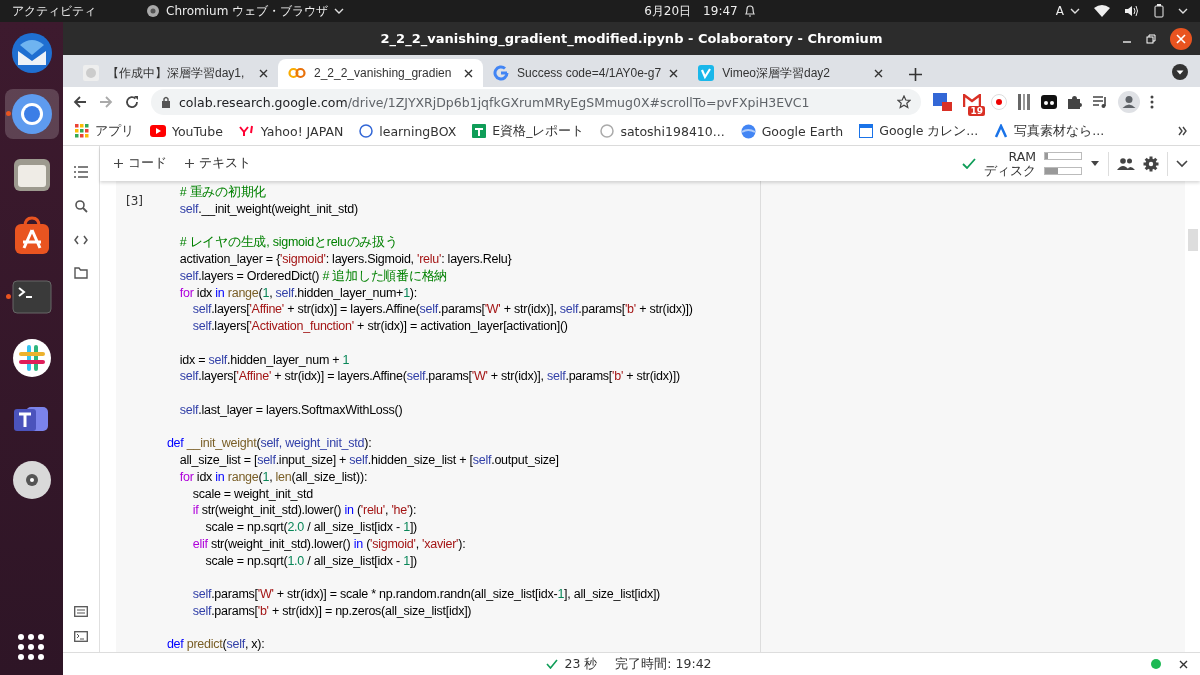  I want to click on code-line: self.params['W' + str(idx)] = scale * np.random.randn(all_size_list[idx-1], all_size_list[idx]), so click(426, 594).